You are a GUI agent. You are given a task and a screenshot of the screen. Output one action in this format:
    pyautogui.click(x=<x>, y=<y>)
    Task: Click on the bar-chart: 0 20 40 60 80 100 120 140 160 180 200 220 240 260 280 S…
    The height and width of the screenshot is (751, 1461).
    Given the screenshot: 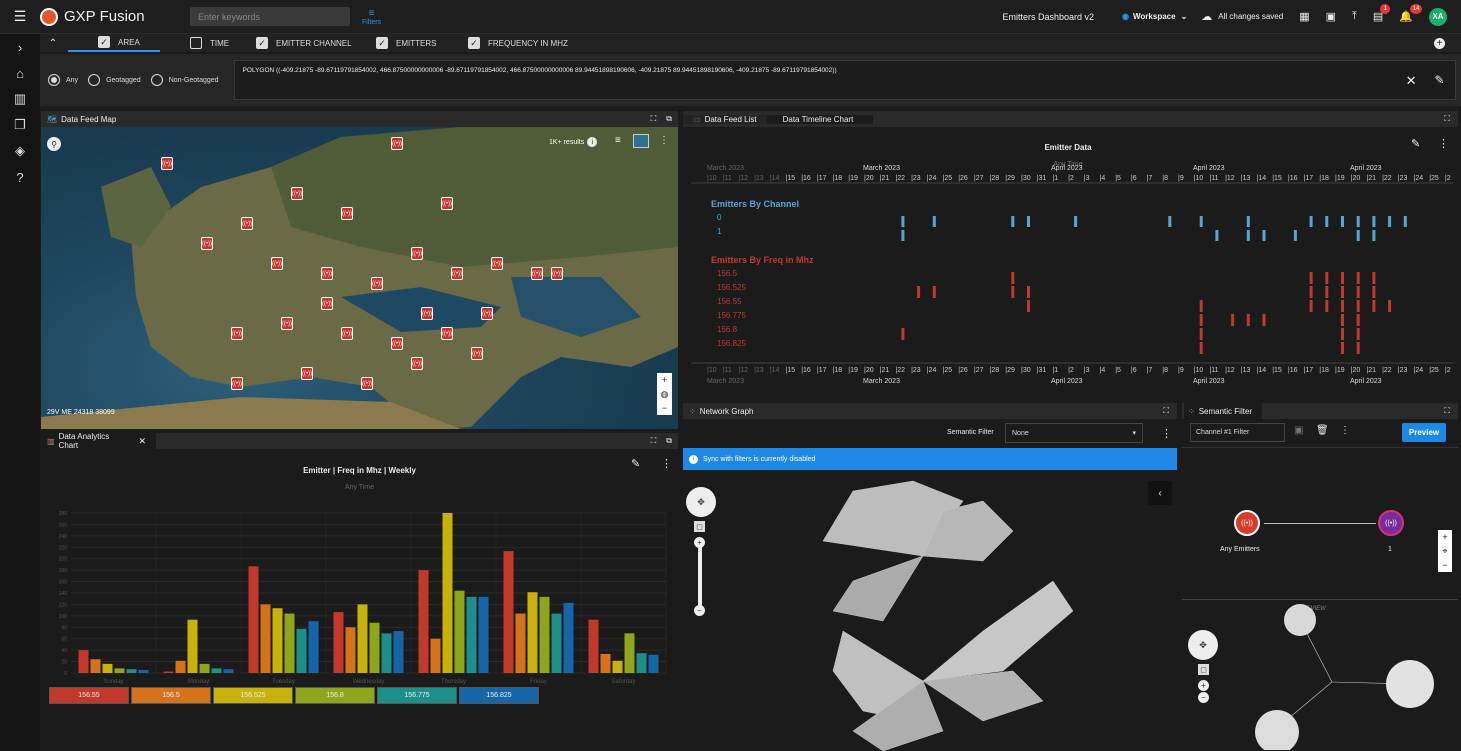 What is the action you would take?
    pyautogui.click(x=359, y=603)
    